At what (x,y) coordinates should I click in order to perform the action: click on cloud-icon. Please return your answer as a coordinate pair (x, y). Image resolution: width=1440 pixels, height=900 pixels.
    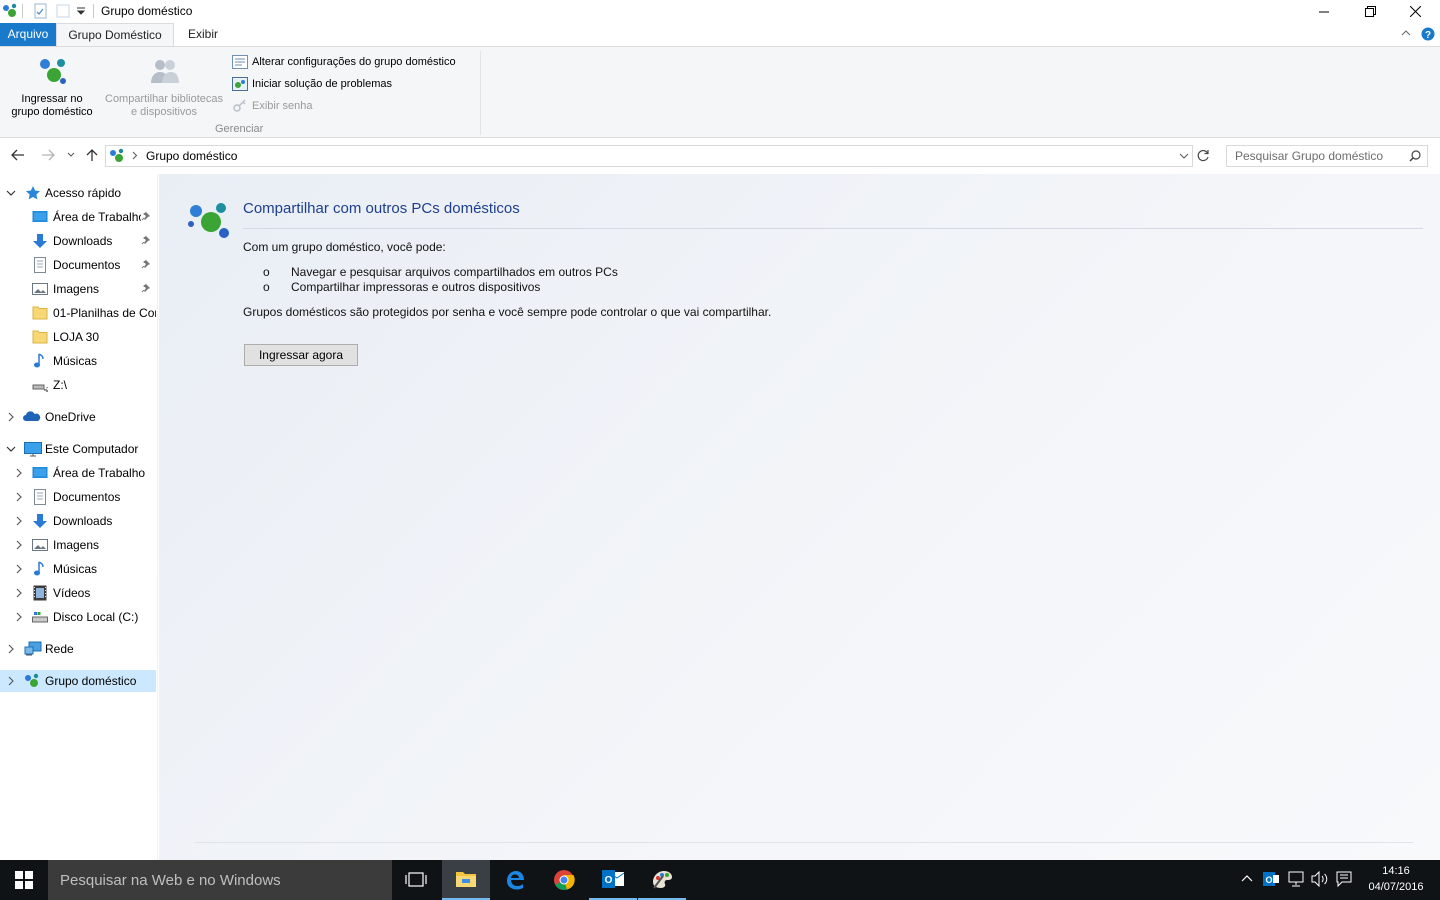
    Looking at the image, I should click on (32, 417).